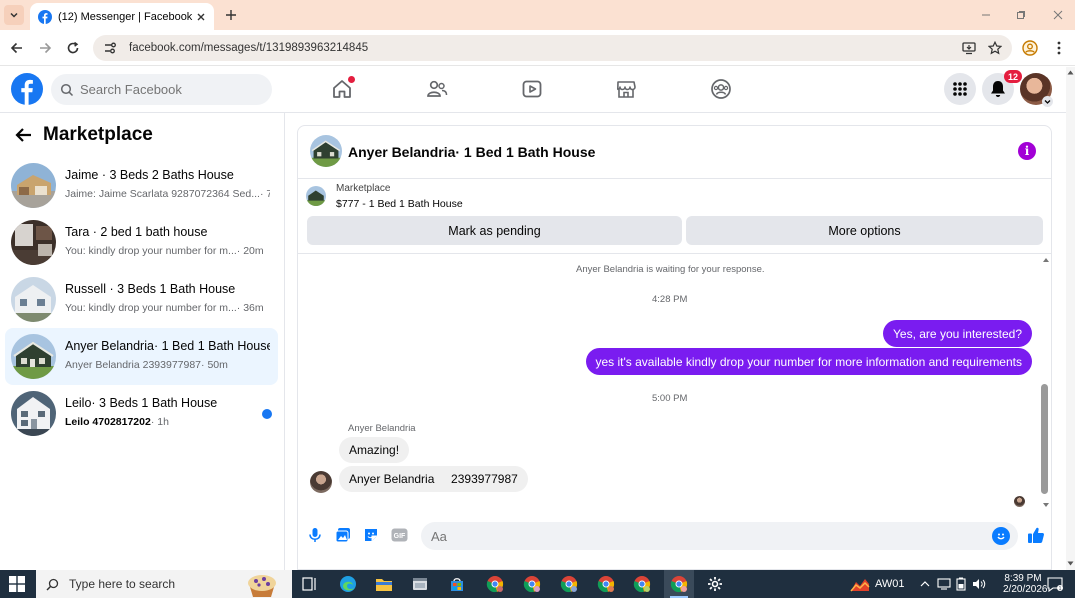  What do you see at coordinates (986, 15) in the screenshot?
I see `minimize-button` at bounding box center [986, 15].